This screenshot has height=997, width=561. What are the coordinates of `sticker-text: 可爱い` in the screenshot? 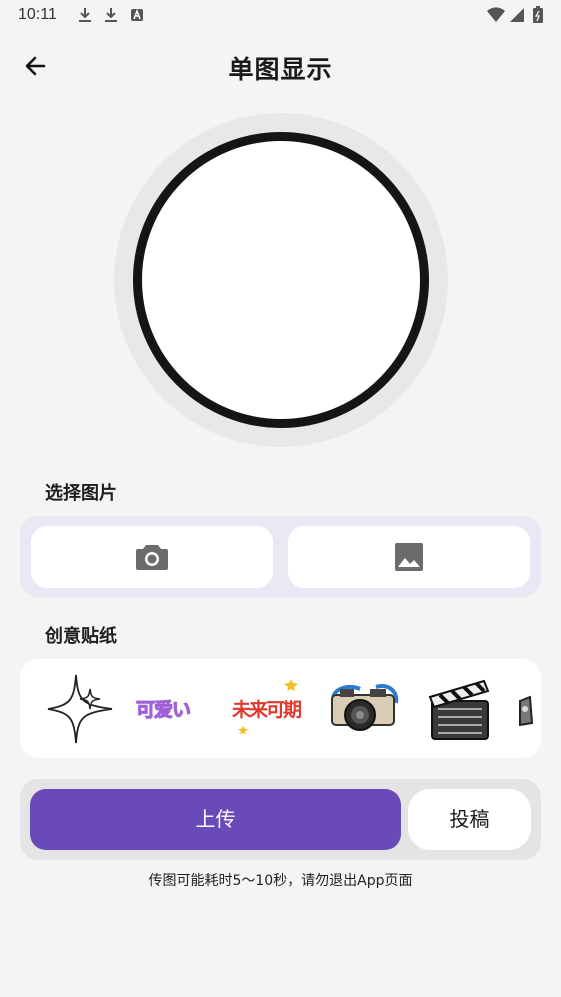 It's located at (163, 710).